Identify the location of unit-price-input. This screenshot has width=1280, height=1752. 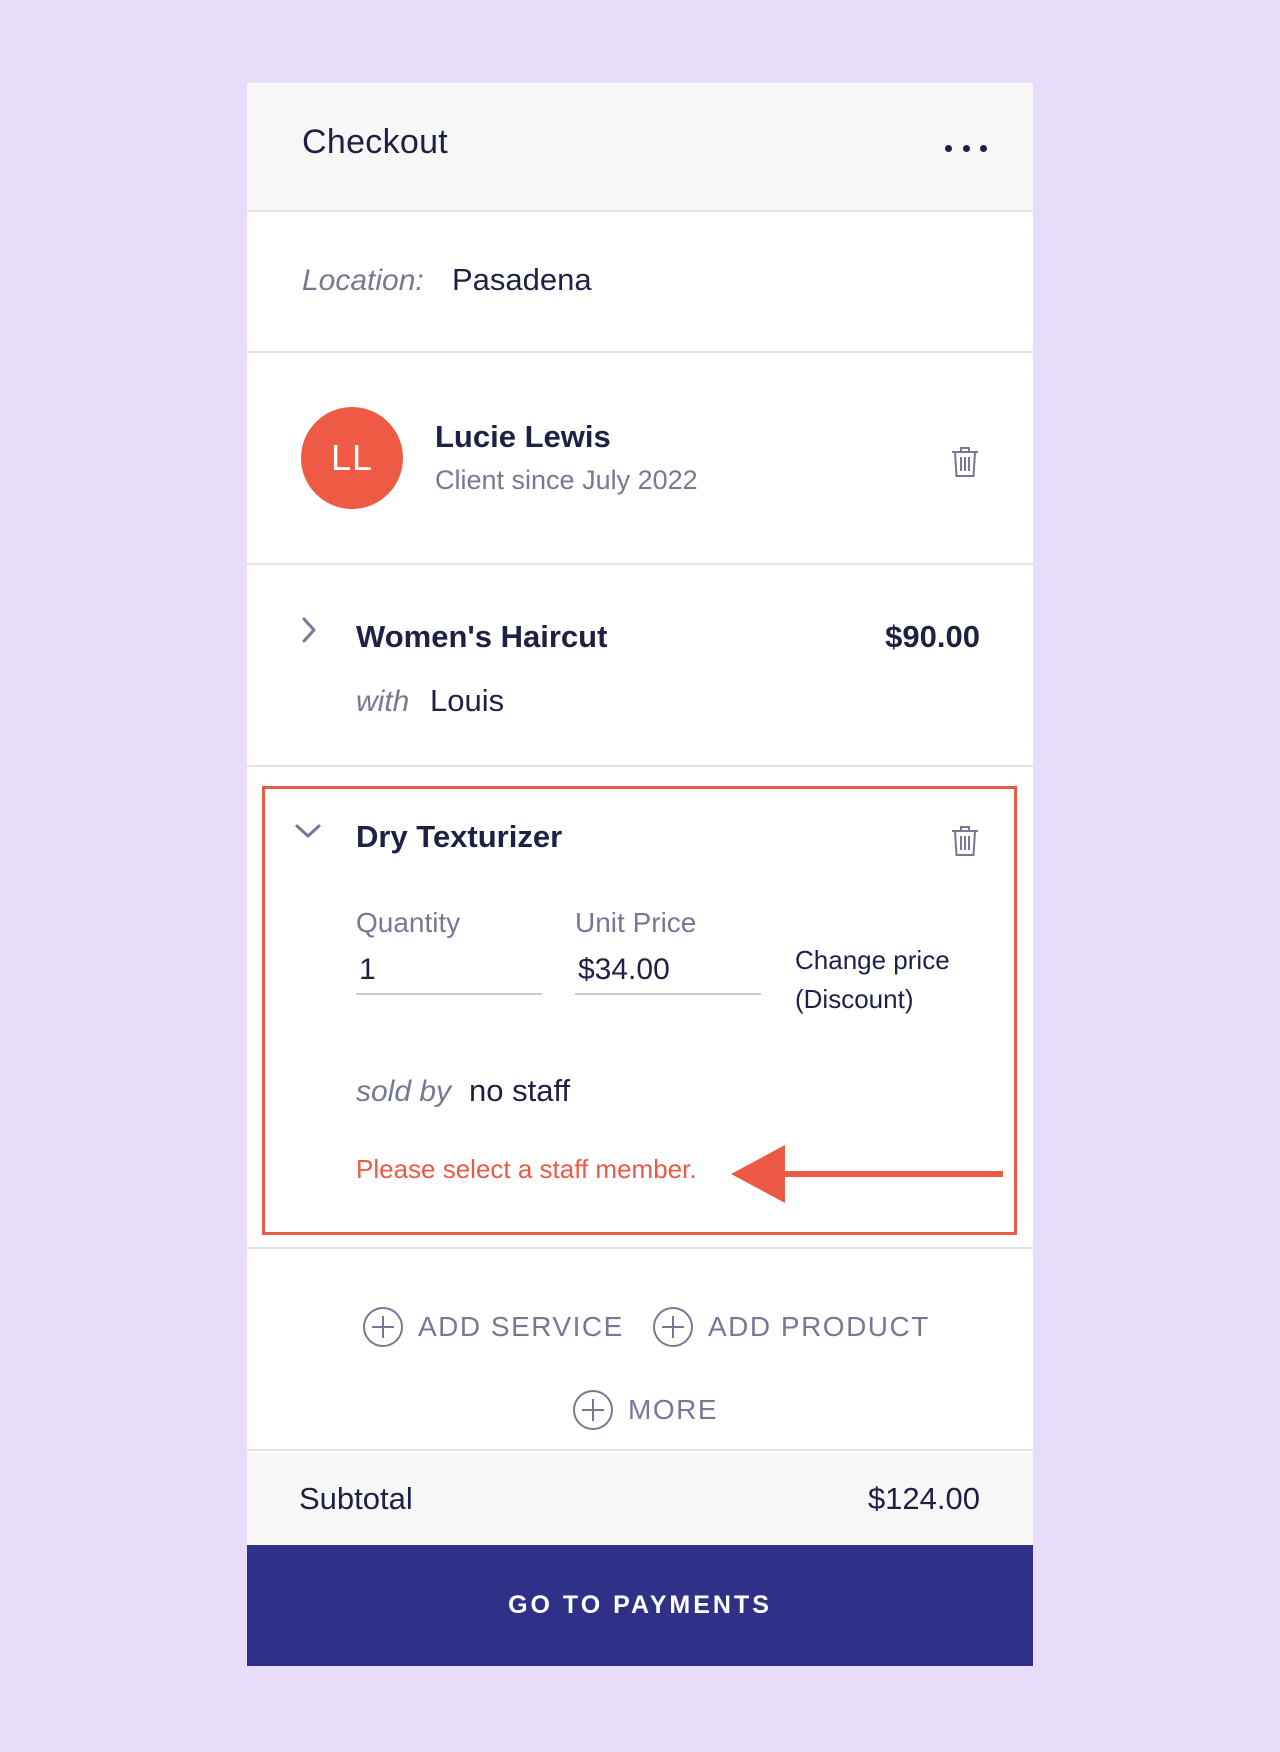
(668, 971).